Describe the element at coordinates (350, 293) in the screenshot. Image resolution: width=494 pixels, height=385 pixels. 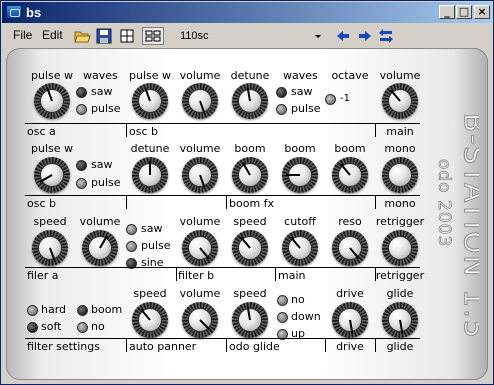
I see `drive-label: drive` at that location.